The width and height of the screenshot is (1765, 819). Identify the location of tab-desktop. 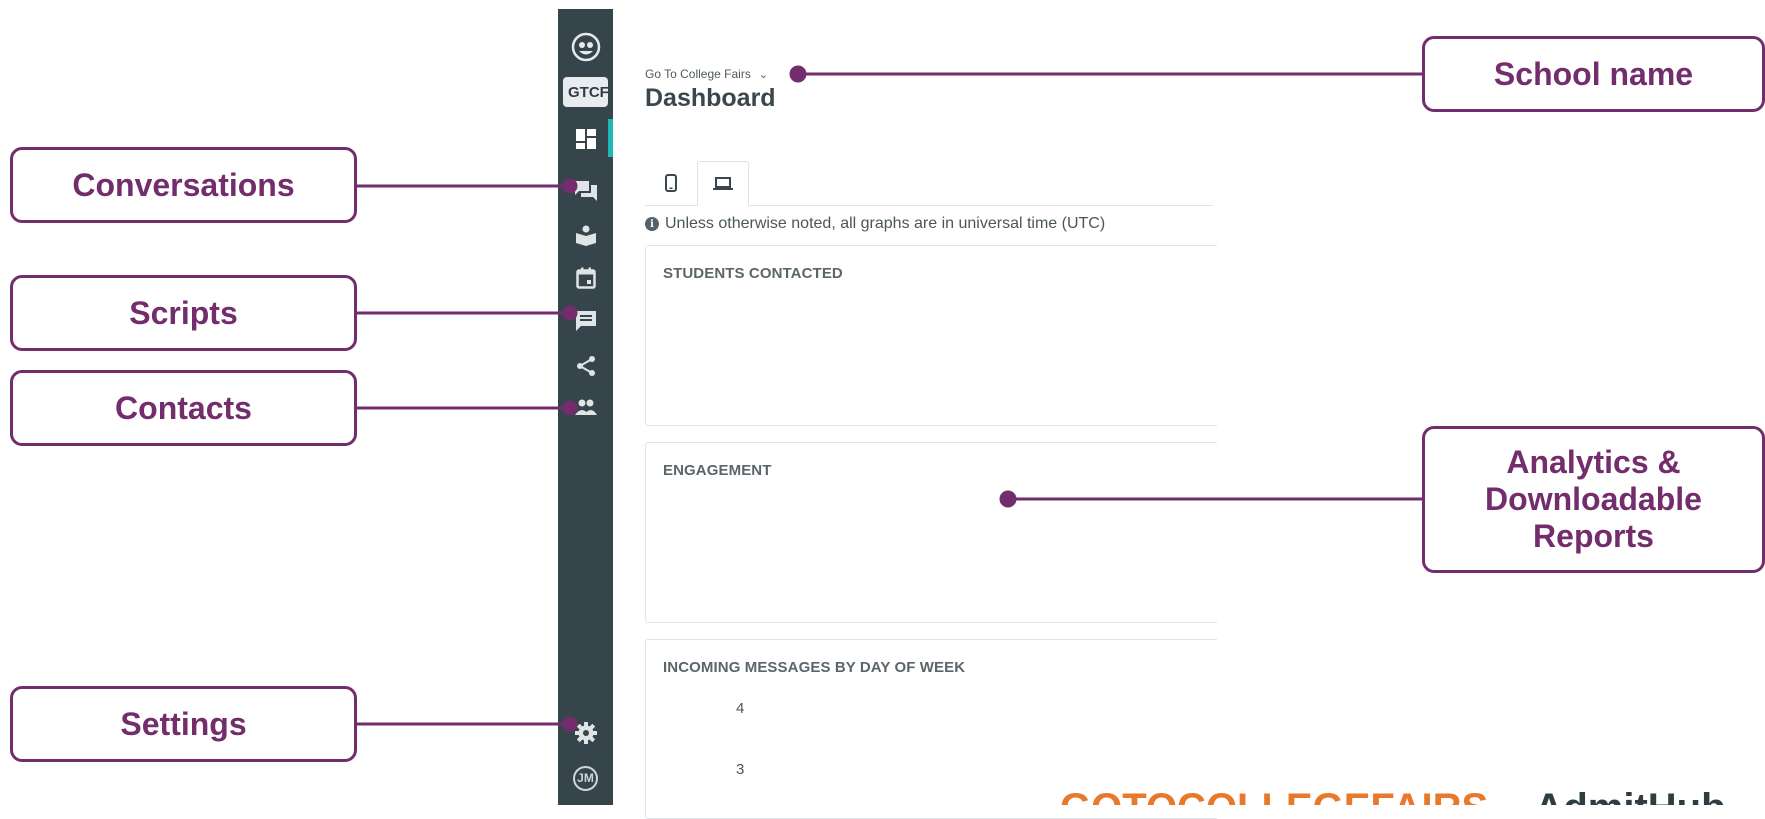
(723, 183).